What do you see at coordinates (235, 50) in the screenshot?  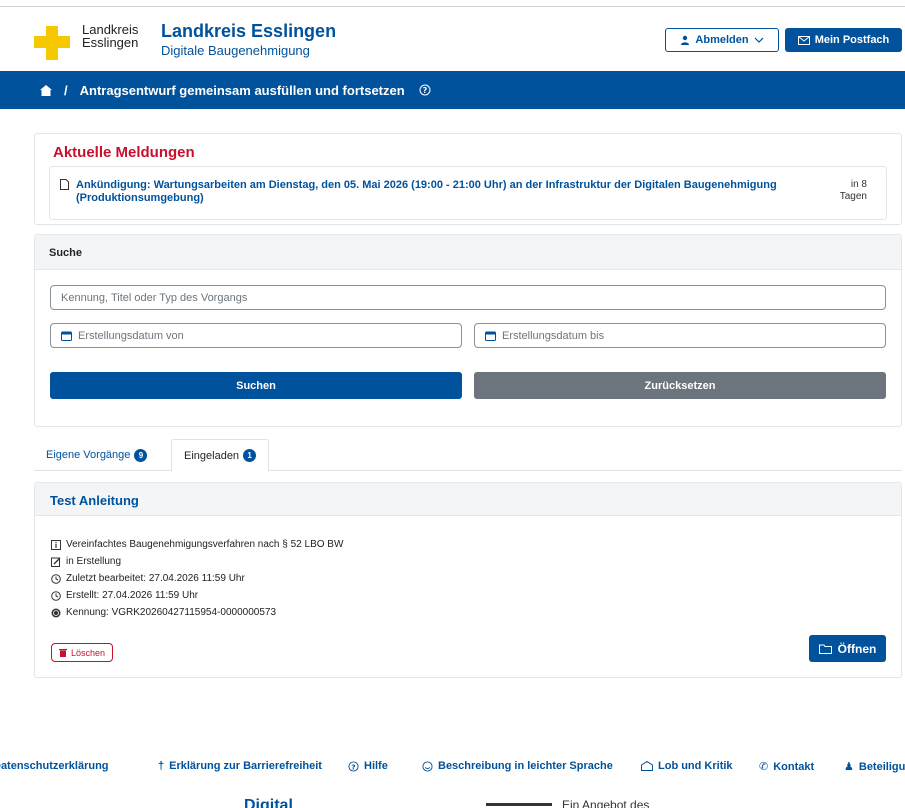 I see `site-subtitle: Digitale Baugenehmigung` at bounding box center [235, 50].